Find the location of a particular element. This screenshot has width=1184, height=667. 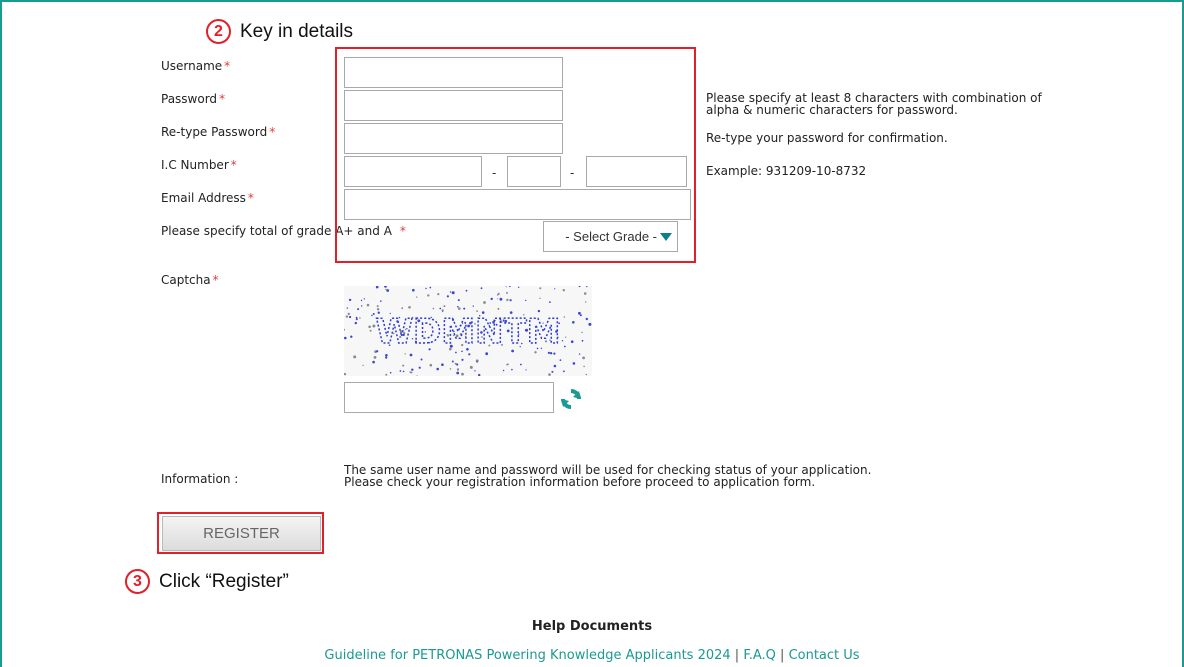

faq-link: F.A.Q is located at coordinates (759, 655).